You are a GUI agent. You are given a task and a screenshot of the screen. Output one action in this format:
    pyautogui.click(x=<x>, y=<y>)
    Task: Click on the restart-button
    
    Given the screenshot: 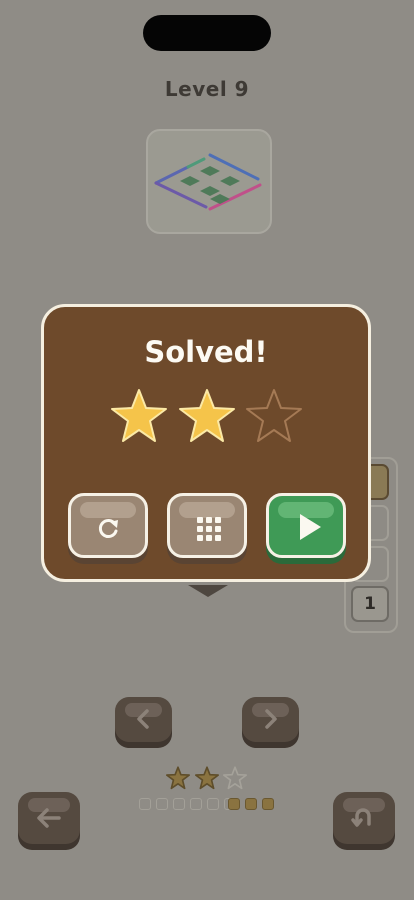 What is the action you would take?
    pyautogui.click(x=108, y=525)
    